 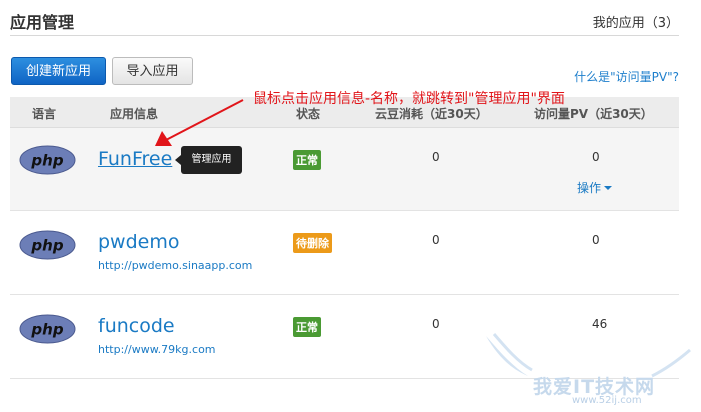 What do you see at coordinates (600, 324) in the screenshot?
I see `pv-value: 46` at bounding box center [600, 324].